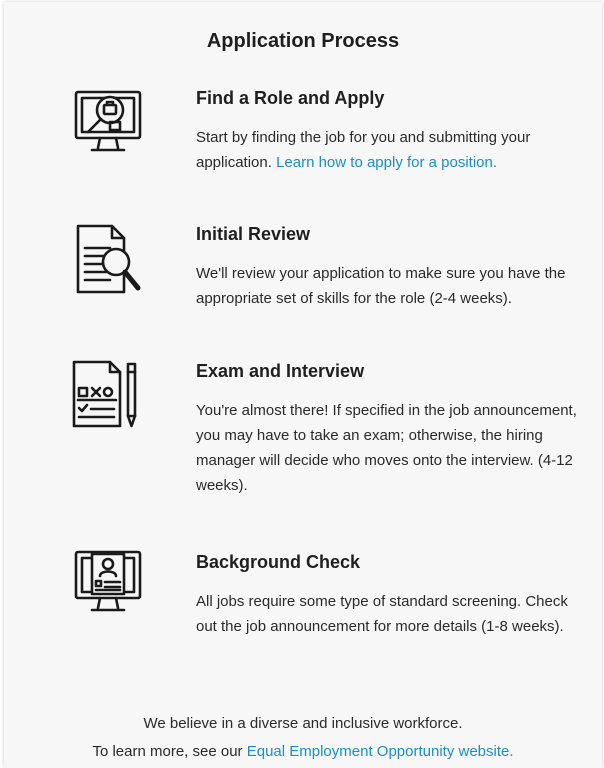  I want to click on computer-search-icon, so click(108, 122).